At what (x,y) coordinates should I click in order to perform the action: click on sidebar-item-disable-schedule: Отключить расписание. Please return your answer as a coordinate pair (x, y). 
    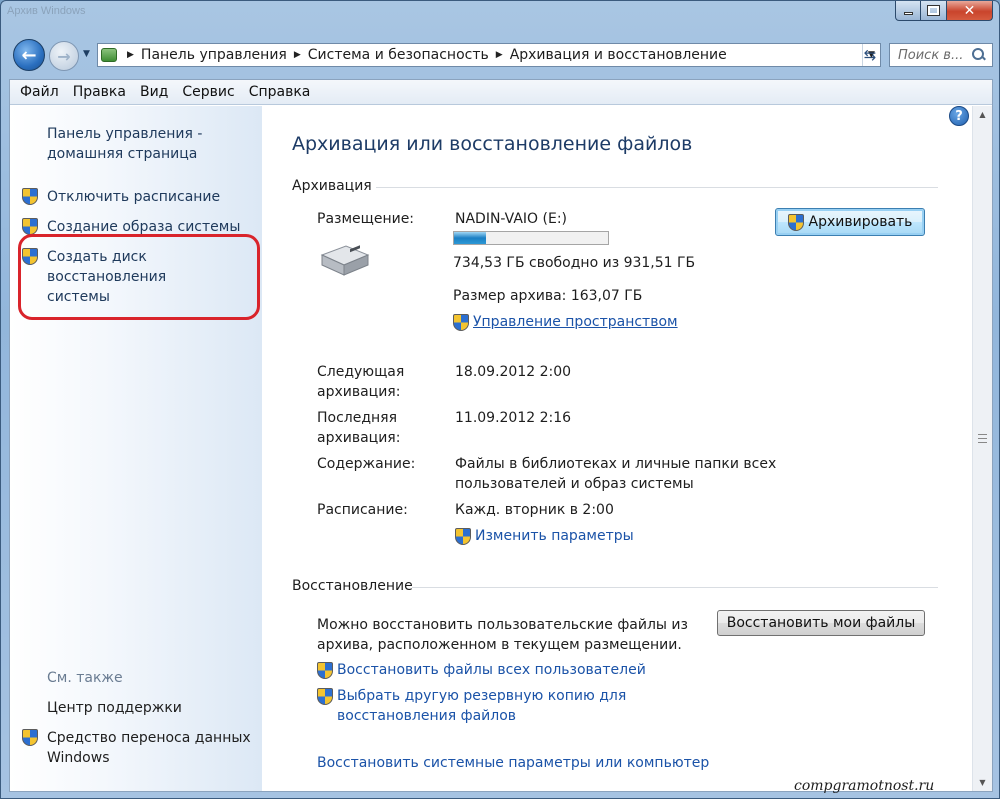
    Looking at the image, I should click on (121, 197).